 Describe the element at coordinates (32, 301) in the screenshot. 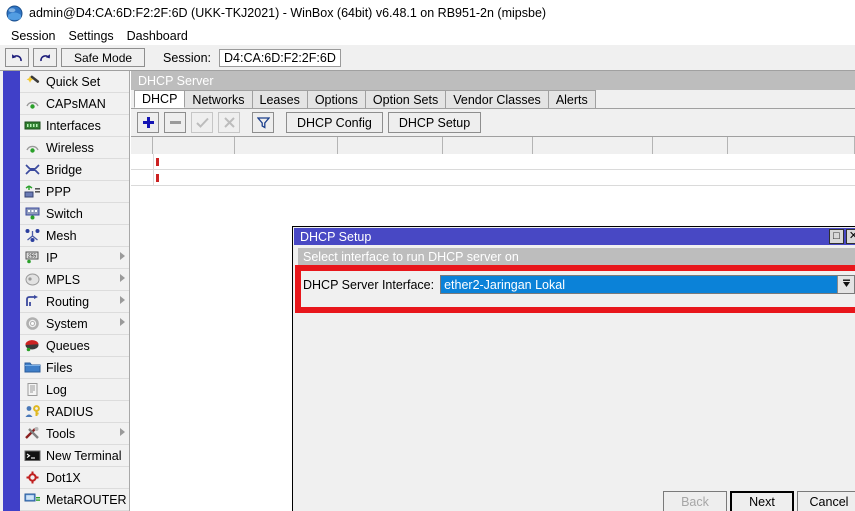

I see `routing-icon` at that location.